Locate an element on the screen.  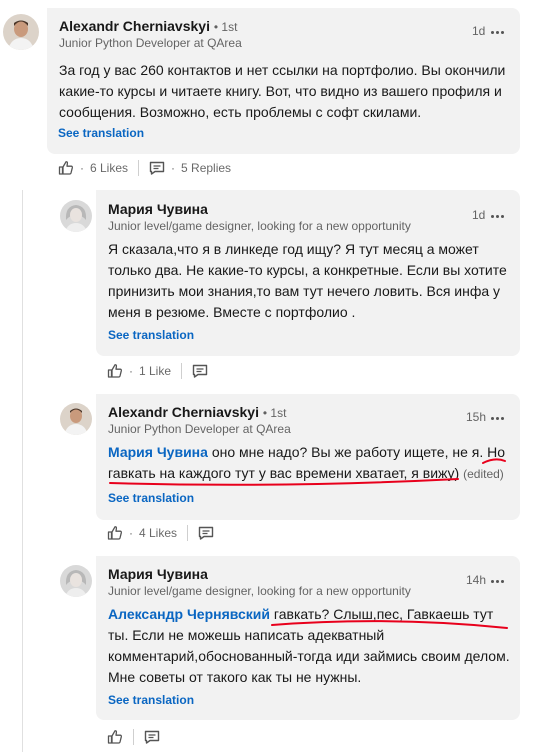
thread-line is located at coordinates (22, 471).